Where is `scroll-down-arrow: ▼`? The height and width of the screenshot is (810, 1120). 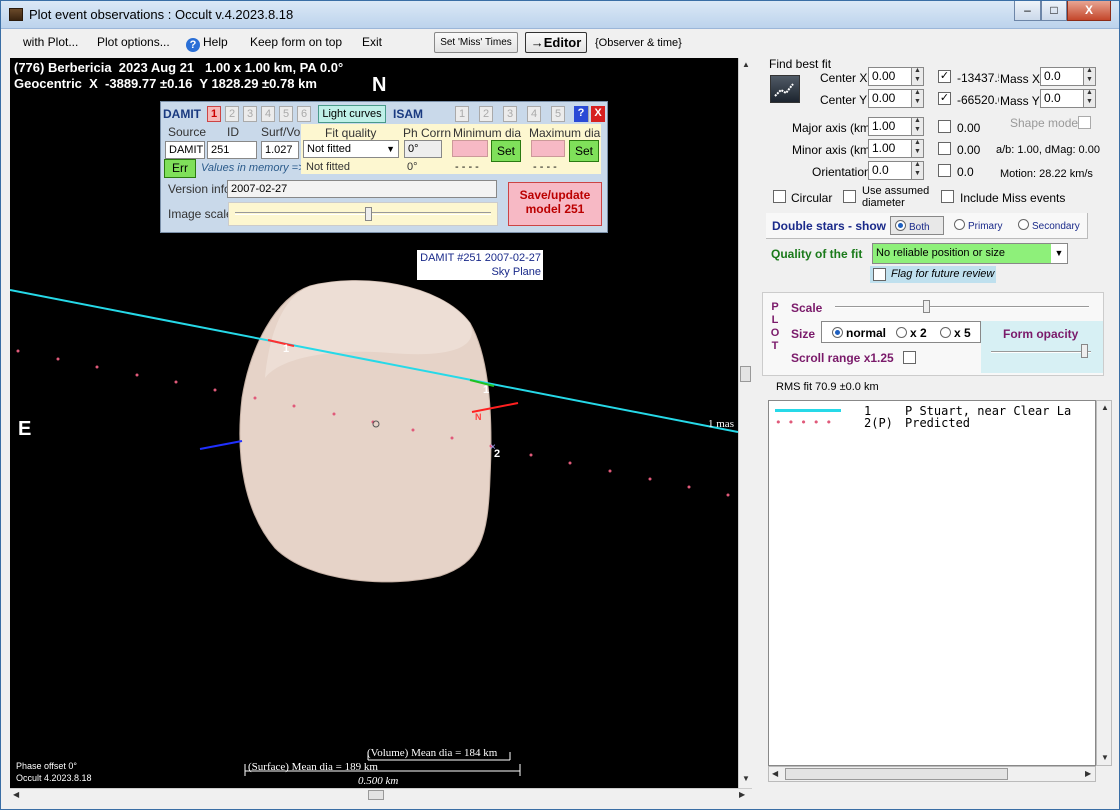 scroll-down-arrow: ▼ is located at coordinates (746, 778).